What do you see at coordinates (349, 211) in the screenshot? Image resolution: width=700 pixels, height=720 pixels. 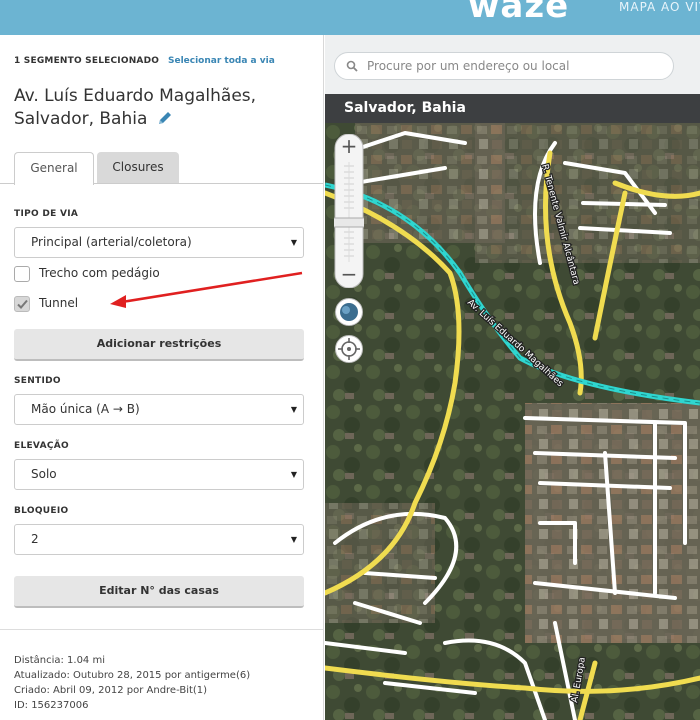 I see `zoom-control: + −` at bounding box center [349, 211].